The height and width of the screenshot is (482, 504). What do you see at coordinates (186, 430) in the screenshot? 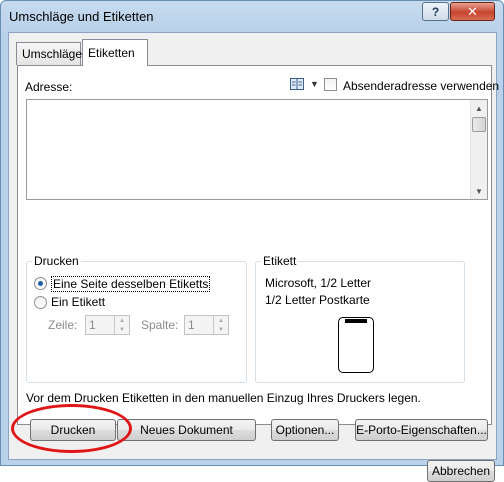
I see `new-document-button: Neues Dokument` at bounding box center [186, 430].